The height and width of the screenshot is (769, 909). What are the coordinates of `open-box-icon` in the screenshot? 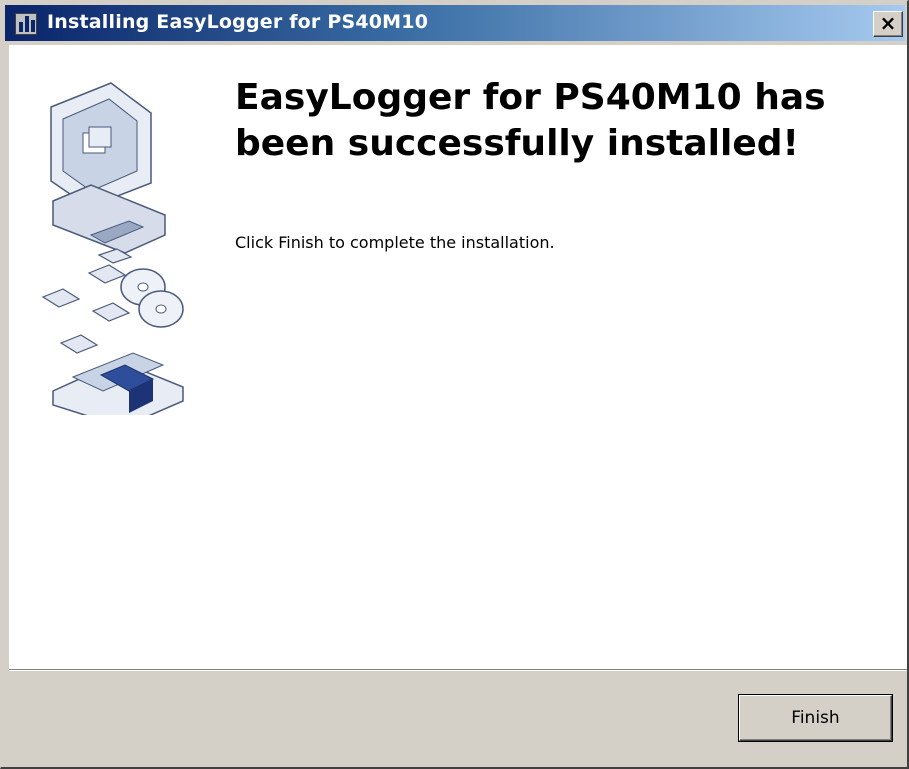 It's located at (118, 383).